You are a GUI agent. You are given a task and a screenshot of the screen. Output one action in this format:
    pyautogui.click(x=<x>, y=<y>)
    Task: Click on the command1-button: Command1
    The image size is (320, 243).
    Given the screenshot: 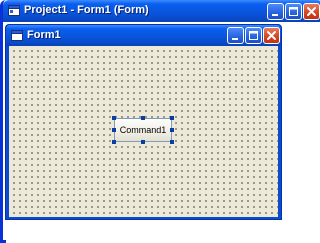 What is the action you would take?
    pyautogui.click(x=143, y=130)
    